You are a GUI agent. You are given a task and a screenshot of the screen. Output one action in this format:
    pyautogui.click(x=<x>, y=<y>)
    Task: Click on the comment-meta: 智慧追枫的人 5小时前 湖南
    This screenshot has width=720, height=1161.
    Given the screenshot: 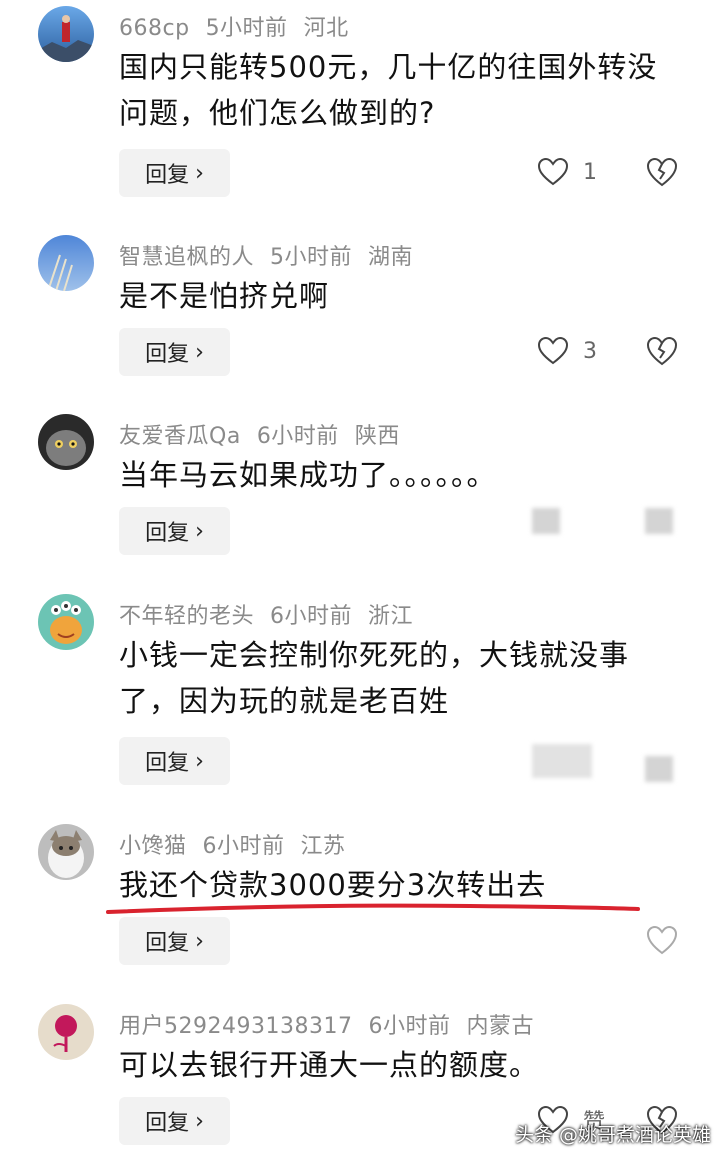 What is the action you would take?
    pyautogui.click(x=274, y=255)
    